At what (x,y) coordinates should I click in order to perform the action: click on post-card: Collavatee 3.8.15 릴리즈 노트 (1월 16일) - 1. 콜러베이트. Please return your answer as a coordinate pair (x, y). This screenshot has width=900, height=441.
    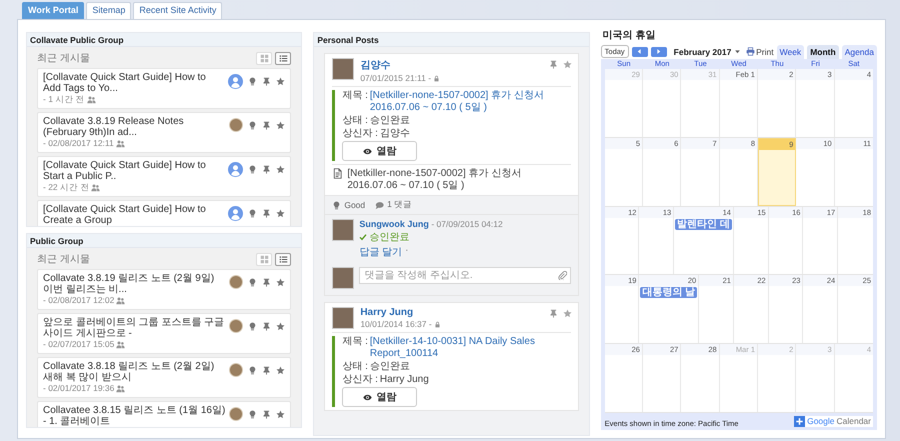
    Looking at the image, I should click on (164, 414).